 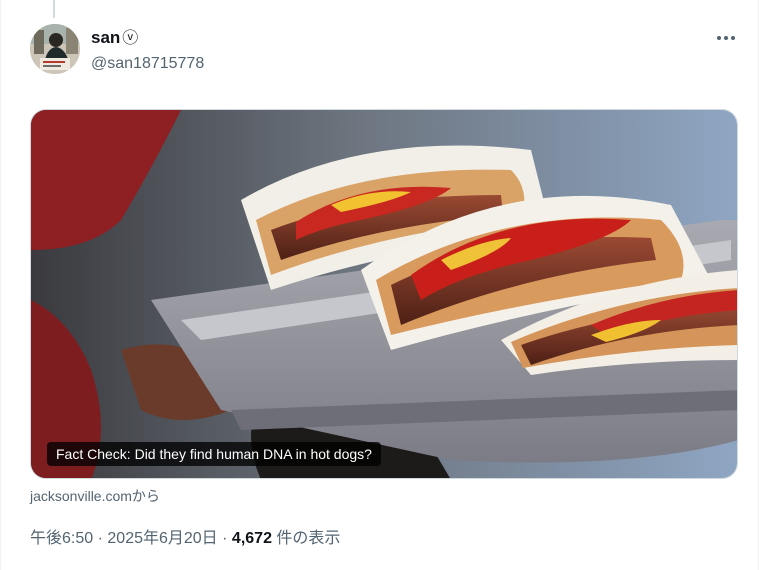 I want to click on avatar, so click(x=55, y=49).